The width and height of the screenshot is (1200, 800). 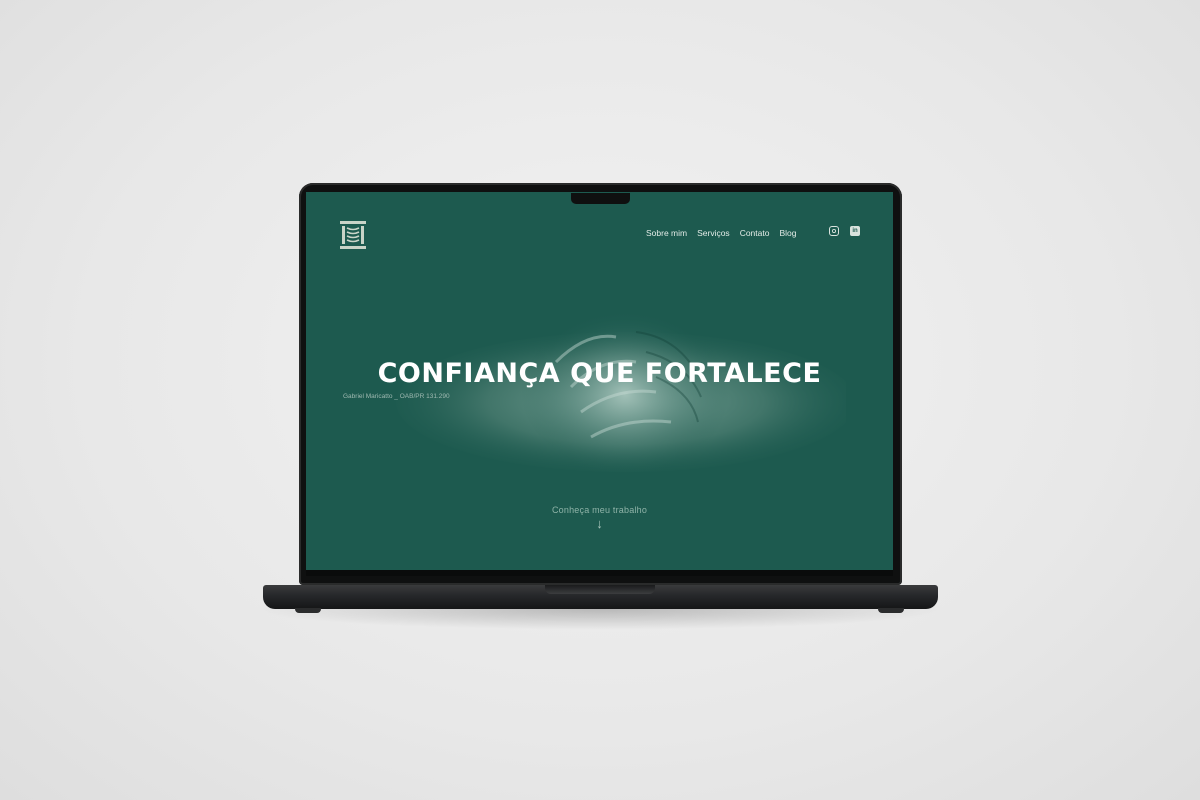 I want to click on camera-notch, so click(x=600, y=198).